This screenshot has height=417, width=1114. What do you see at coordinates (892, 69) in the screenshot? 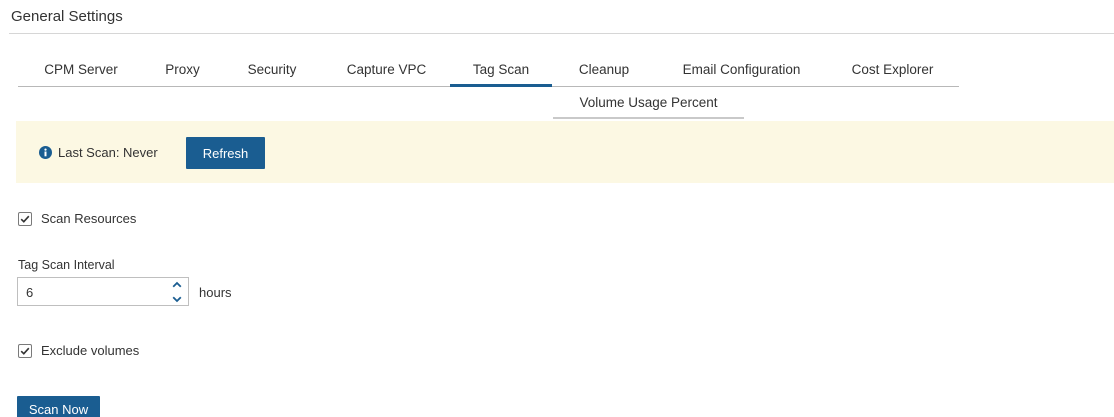
I see `tab-cost-explorer: Cost Explorer` at bounding box center [892, 69].